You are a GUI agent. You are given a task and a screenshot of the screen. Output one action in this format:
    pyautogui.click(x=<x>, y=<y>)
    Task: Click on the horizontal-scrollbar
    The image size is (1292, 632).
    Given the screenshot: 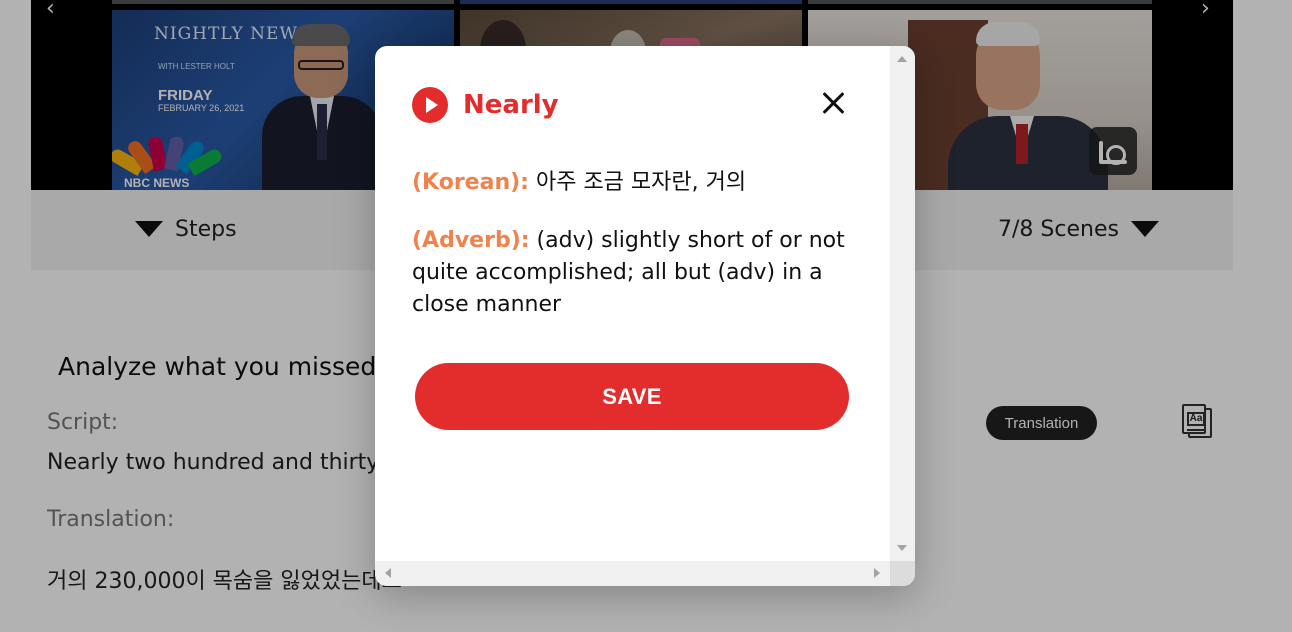 What is the action you would take?
    pyautogui.click(x=632, y=573)
    